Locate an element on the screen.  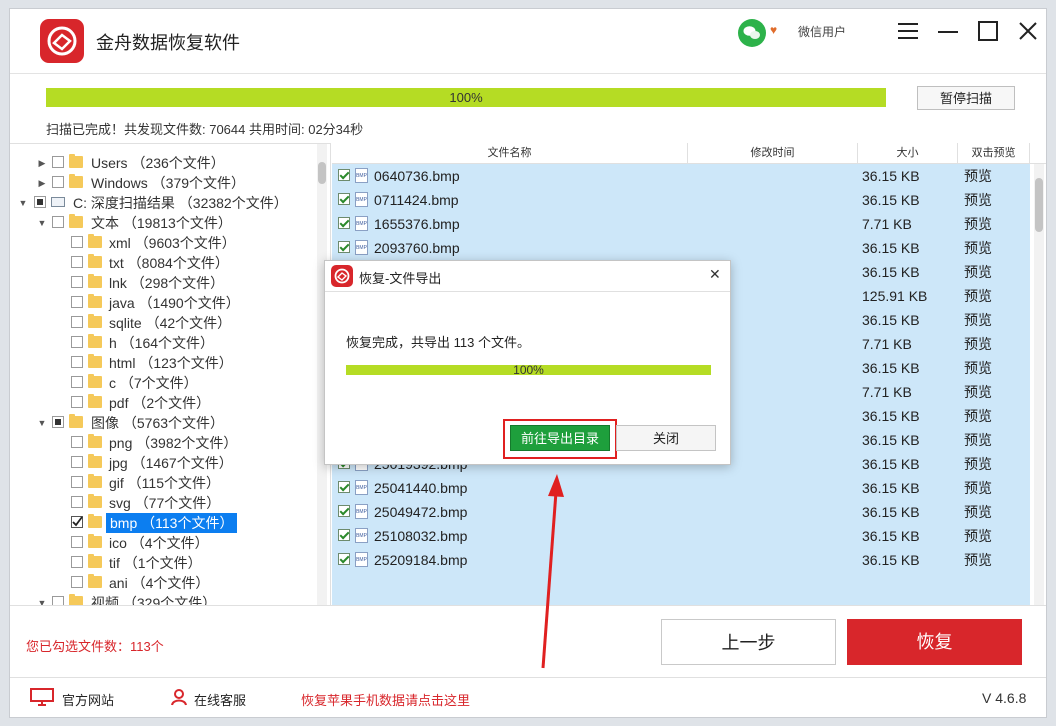
tree-item-label: gif （115个文件） is located at coordinates (164, 483).